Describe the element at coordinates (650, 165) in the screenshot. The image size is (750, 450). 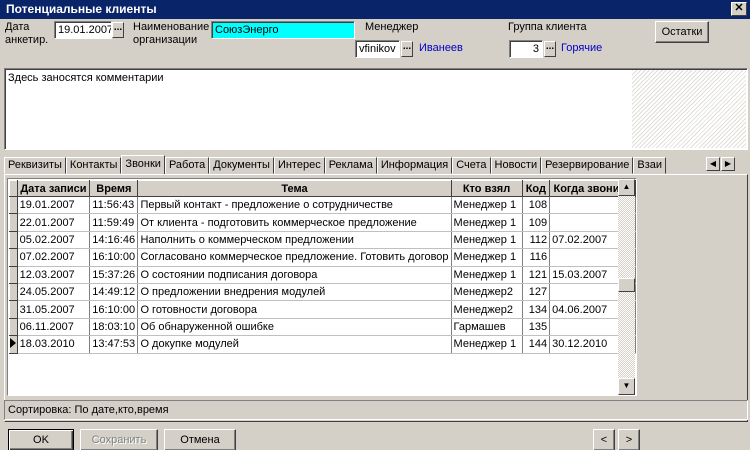
I see `tab-11: Взаи` at that location.